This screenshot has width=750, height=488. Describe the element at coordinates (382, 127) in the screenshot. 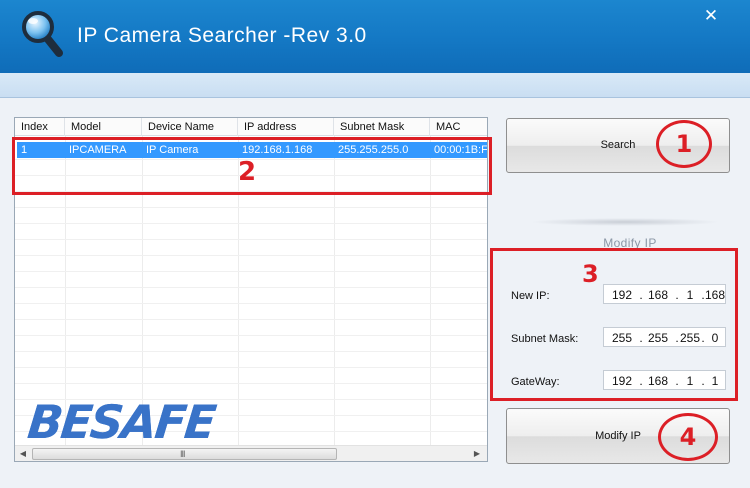

I see `column-header-subnet-mask: Subnet Mask` at that location.